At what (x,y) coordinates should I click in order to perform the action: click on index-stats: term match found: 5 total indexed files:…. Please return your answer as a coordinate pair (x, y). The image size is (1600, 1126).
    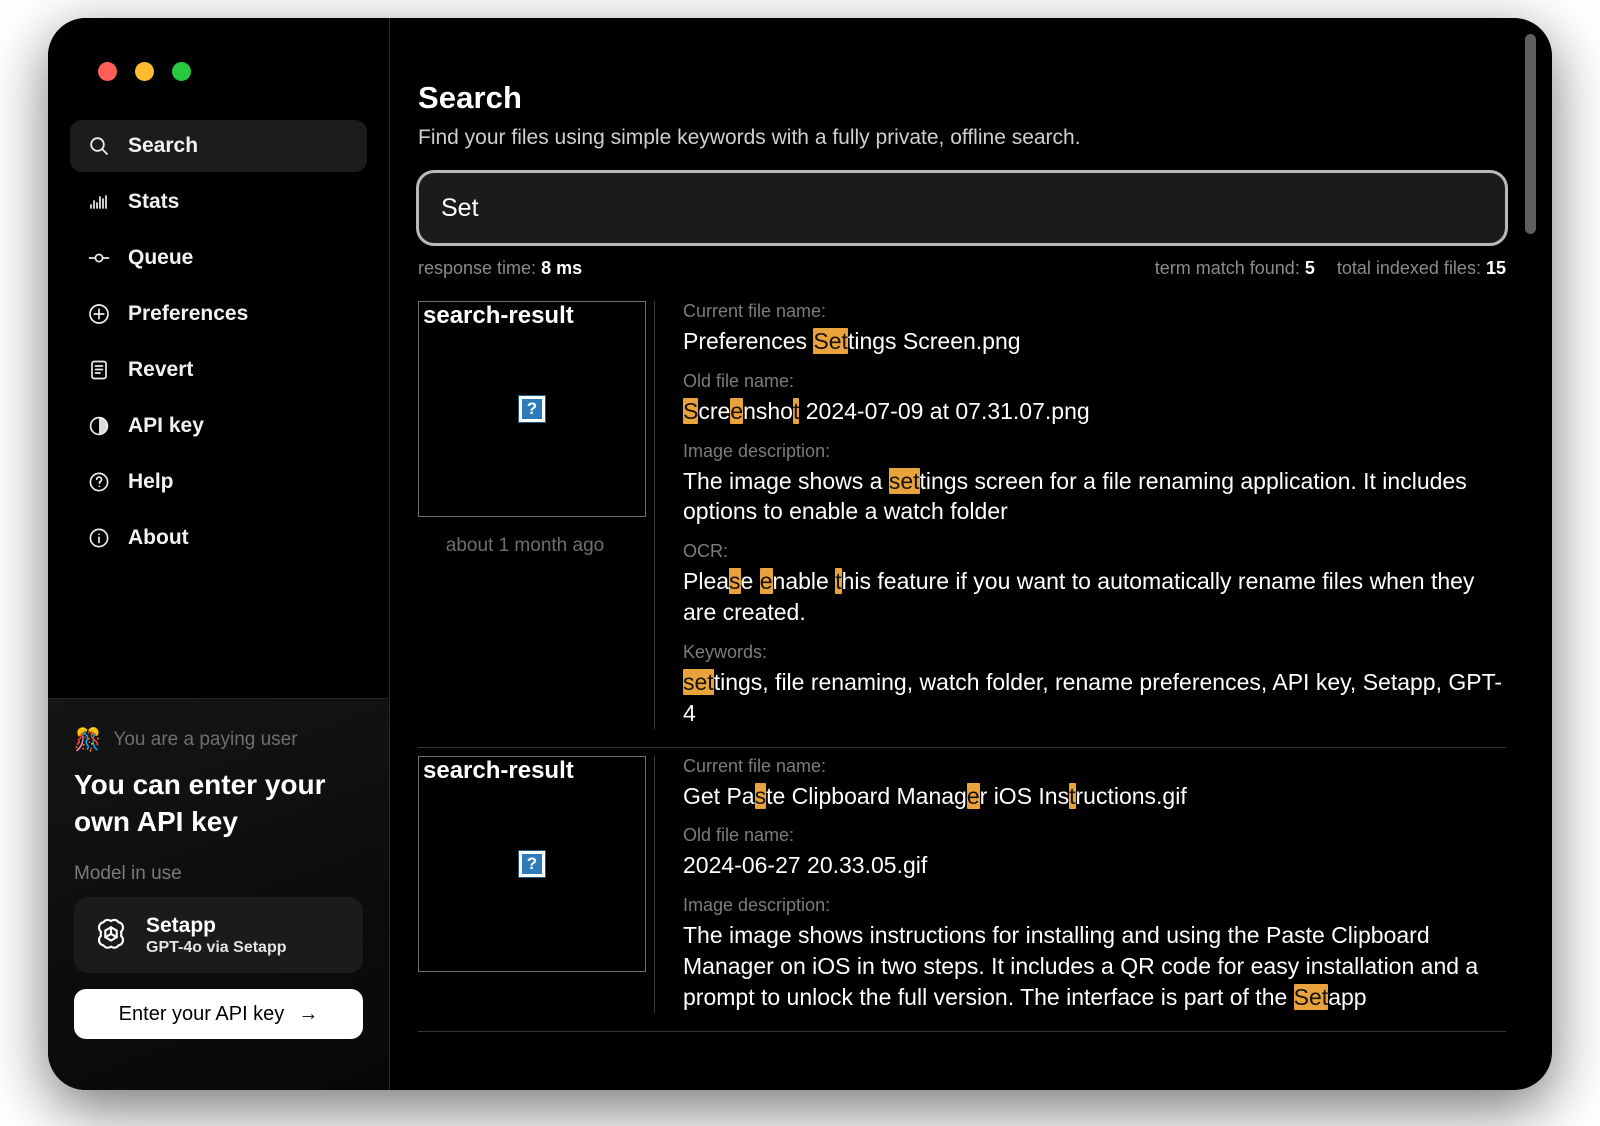
    Looking at the image, I should click on (1330, 268).